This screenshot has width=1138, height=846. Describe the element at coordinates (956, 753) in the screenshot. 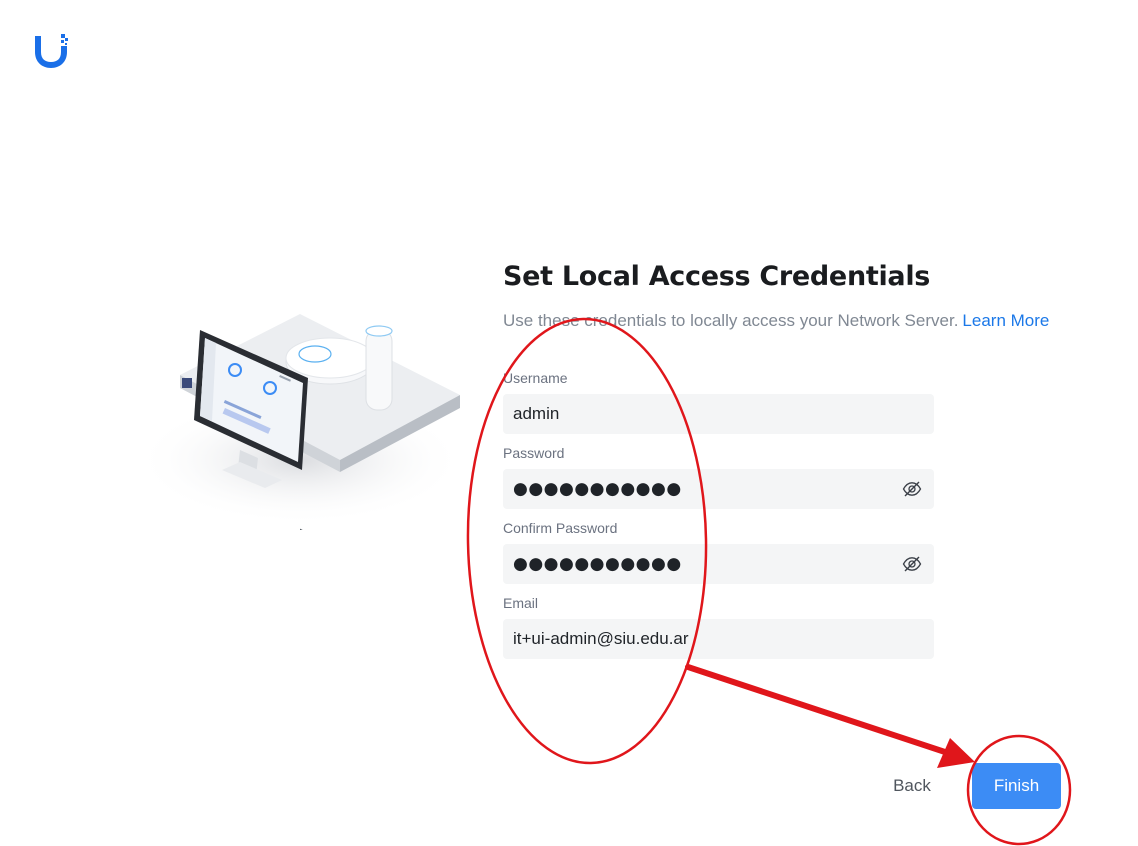

I see `annotation-arrow-head` at that location.